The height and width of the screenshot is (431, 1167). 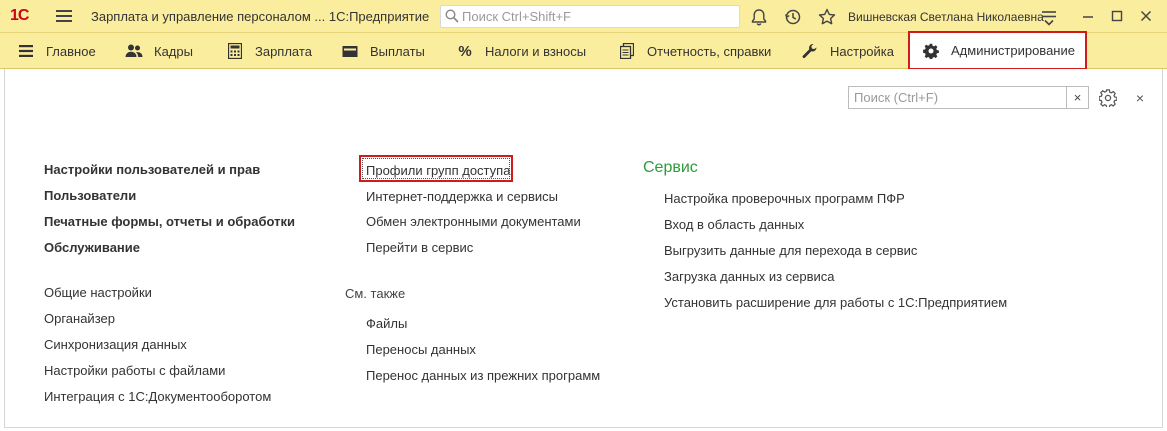 What do you see at coordinates (134, 370) in the screenshot?
I see `link-file-settings: Настройки работы с файлами` at bounding box center [134, 370].